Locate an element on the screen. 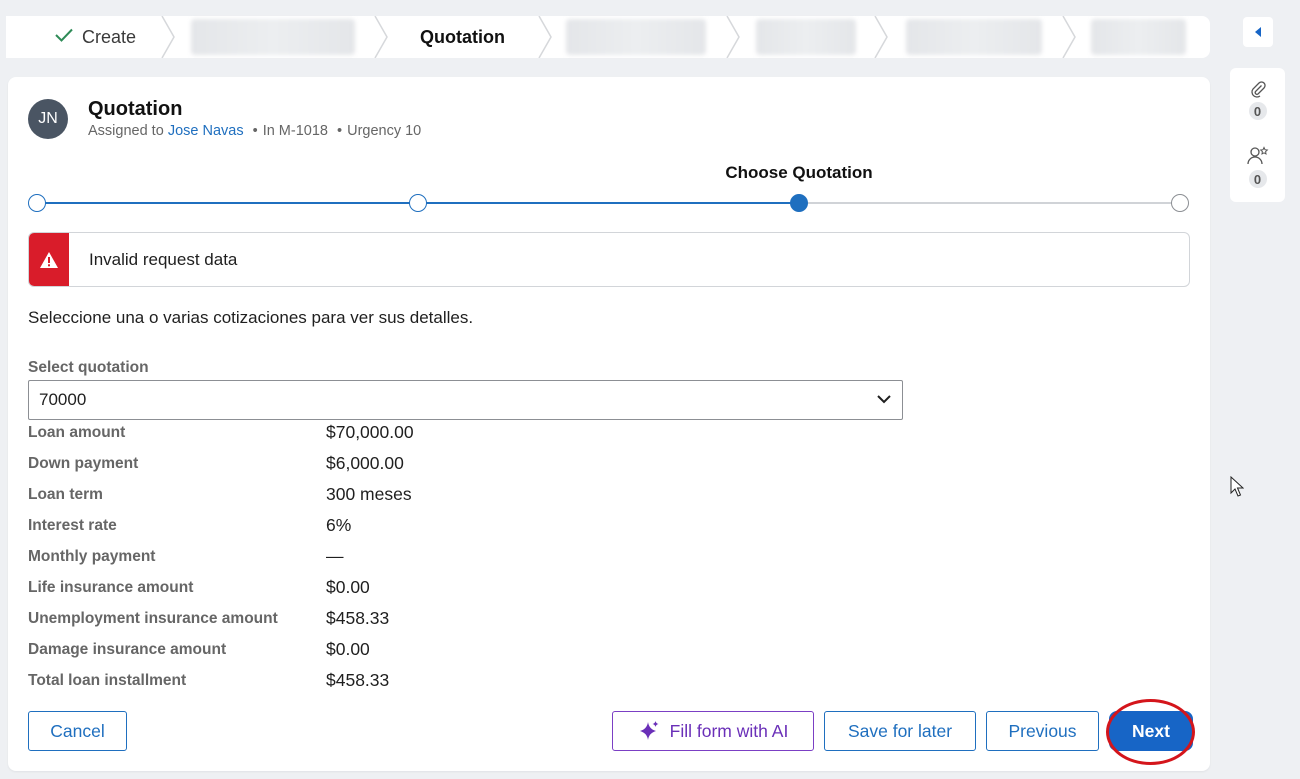  stage-quotation-label: Quotation is located at coordinates (462, 36).